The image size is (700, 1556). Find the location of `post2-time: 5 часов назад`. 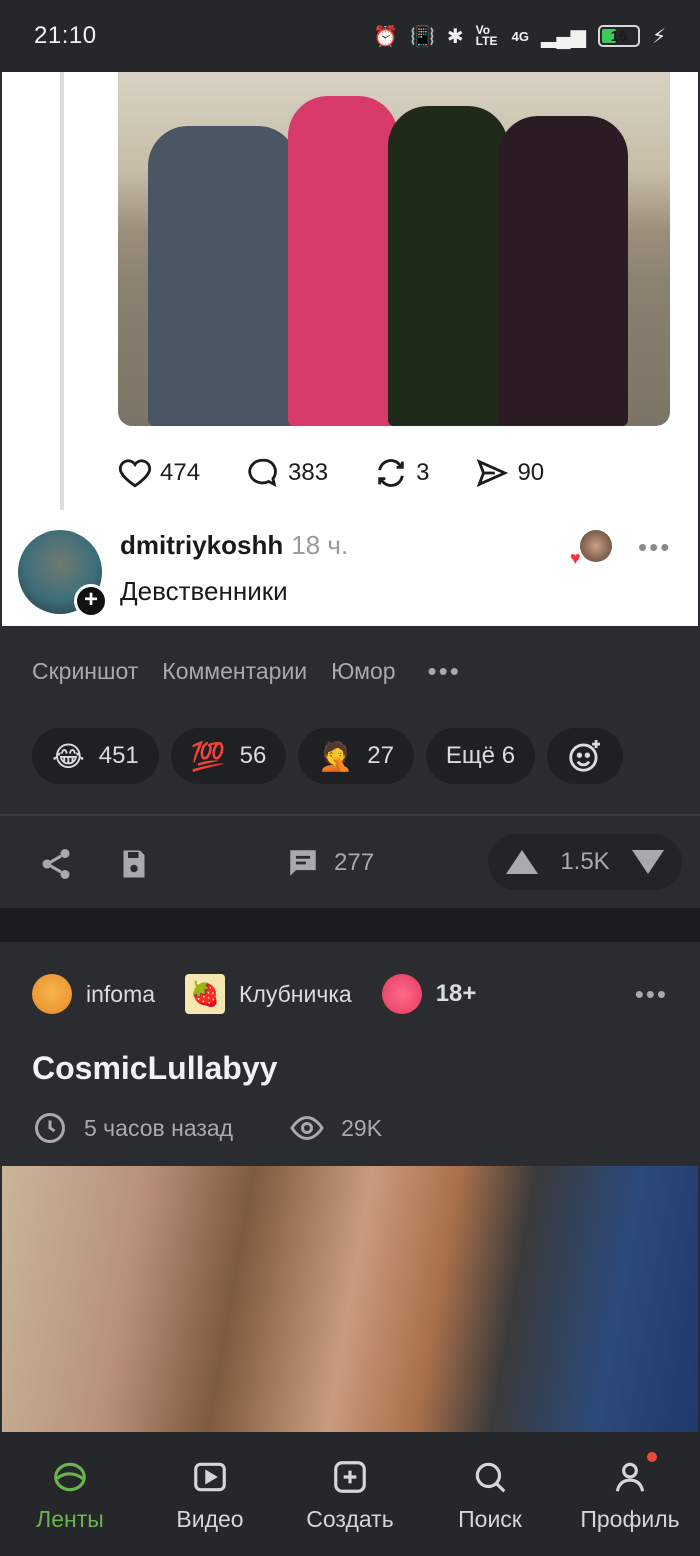

post2-time: 5 часов назад is located at coordinates (159, 1127).